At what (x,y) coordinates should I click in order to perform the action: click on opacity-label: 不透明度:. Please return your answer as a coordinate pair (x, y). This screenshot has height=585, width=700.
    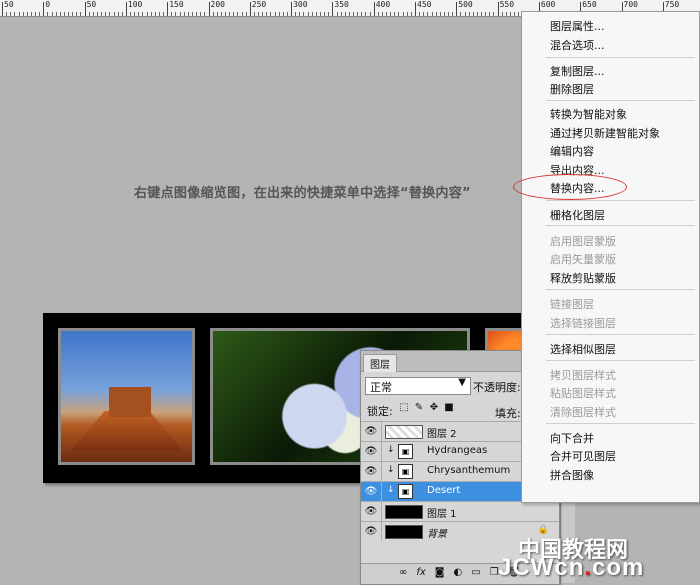
    Looking at the image, I should click on (497, 387).